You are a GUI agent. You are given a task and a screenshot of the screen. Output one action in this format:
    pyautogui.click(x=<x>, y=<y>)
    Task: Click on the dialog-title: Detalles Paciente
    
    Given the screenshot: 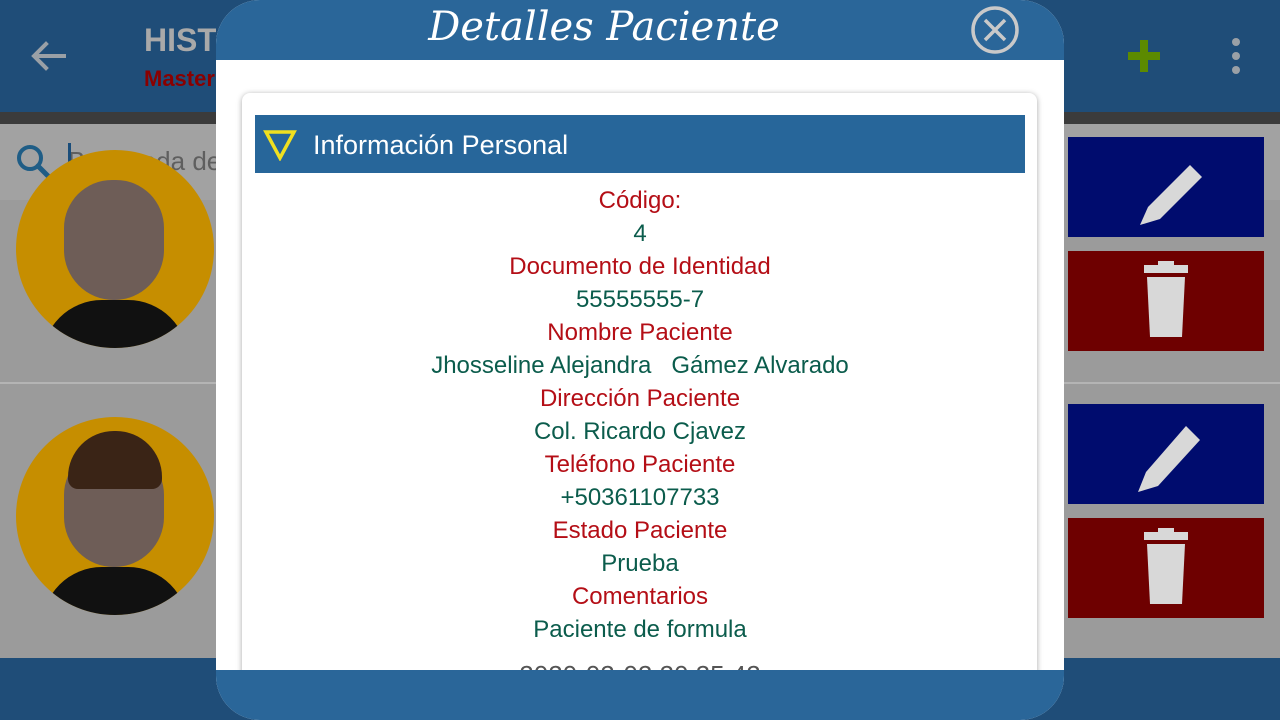 What is the action you would take?
    pyautogui.click(x=604, y=27)
    